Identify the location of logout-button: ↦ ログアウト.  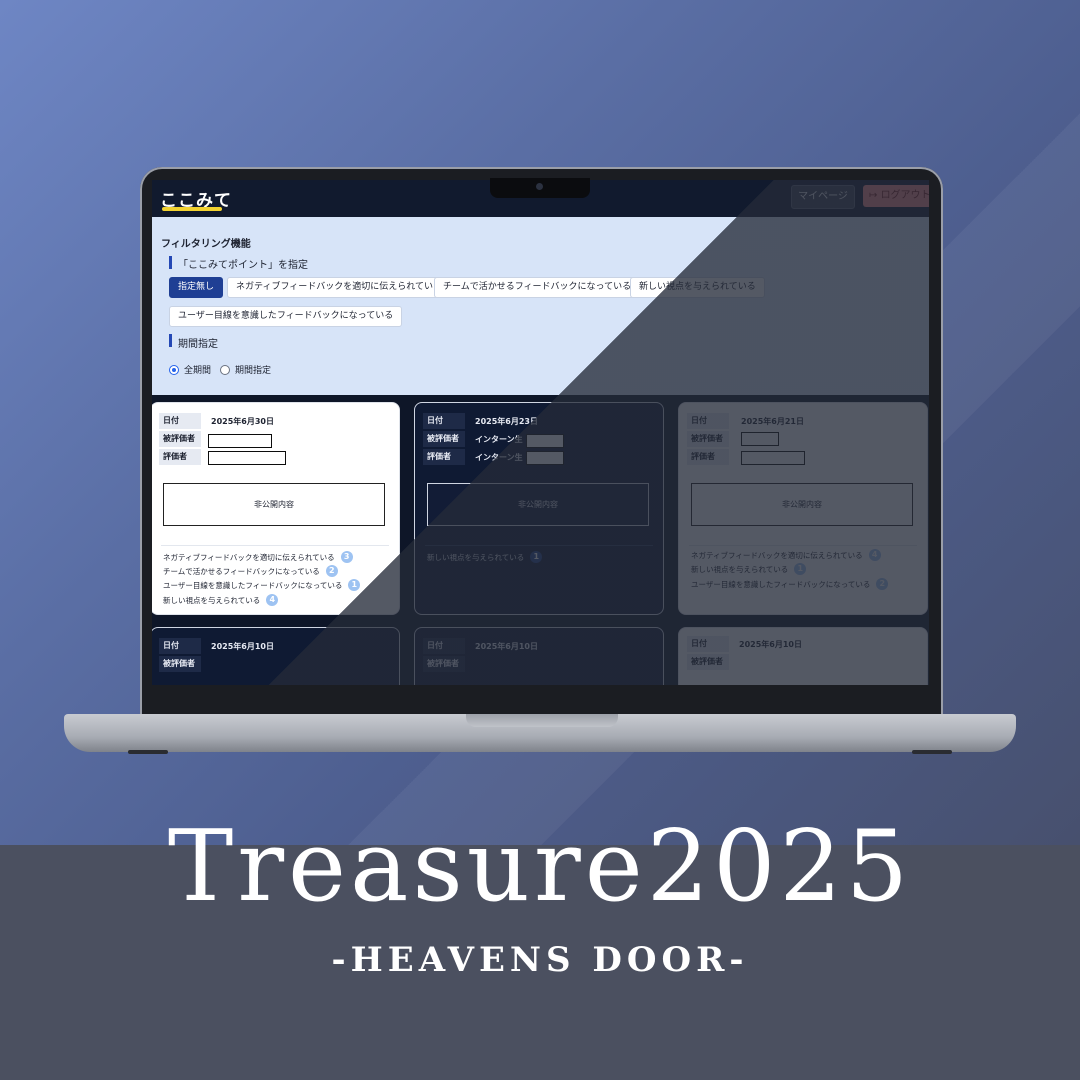
(896, 196).